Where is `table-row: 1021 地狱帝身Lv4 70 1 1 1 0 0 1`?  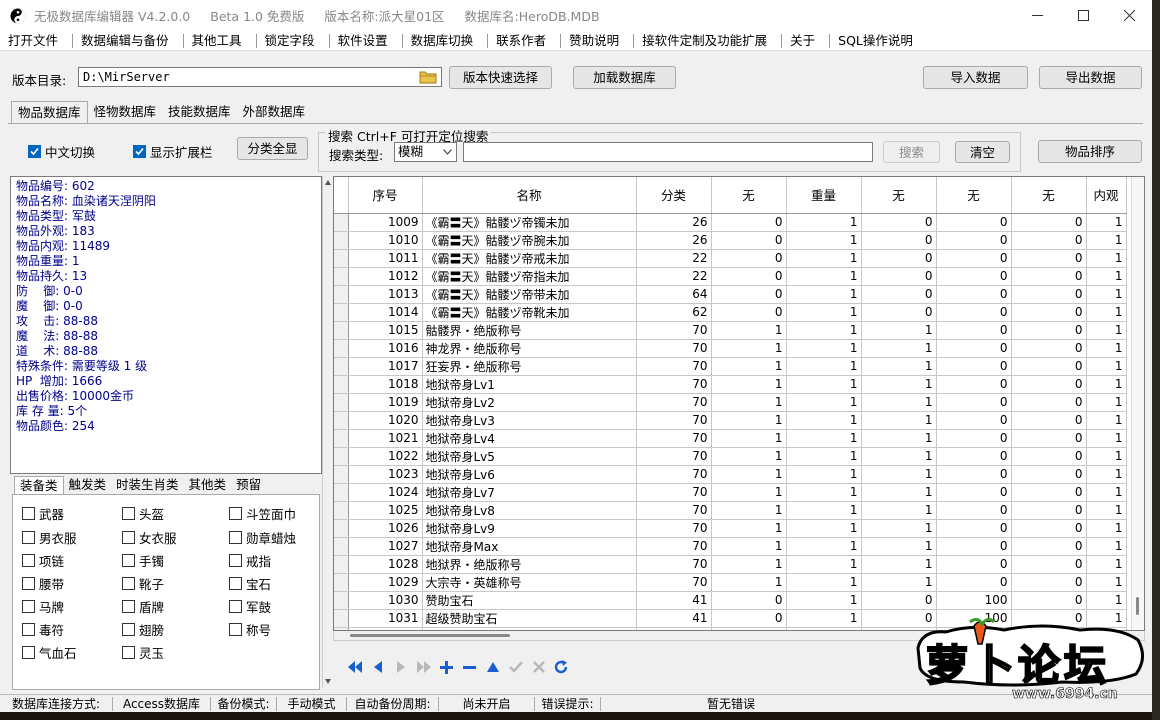 table-row: 1021 地狱帝身Lv4 70 1 1 1 0 0 1 is located at coordinates (730, 438).